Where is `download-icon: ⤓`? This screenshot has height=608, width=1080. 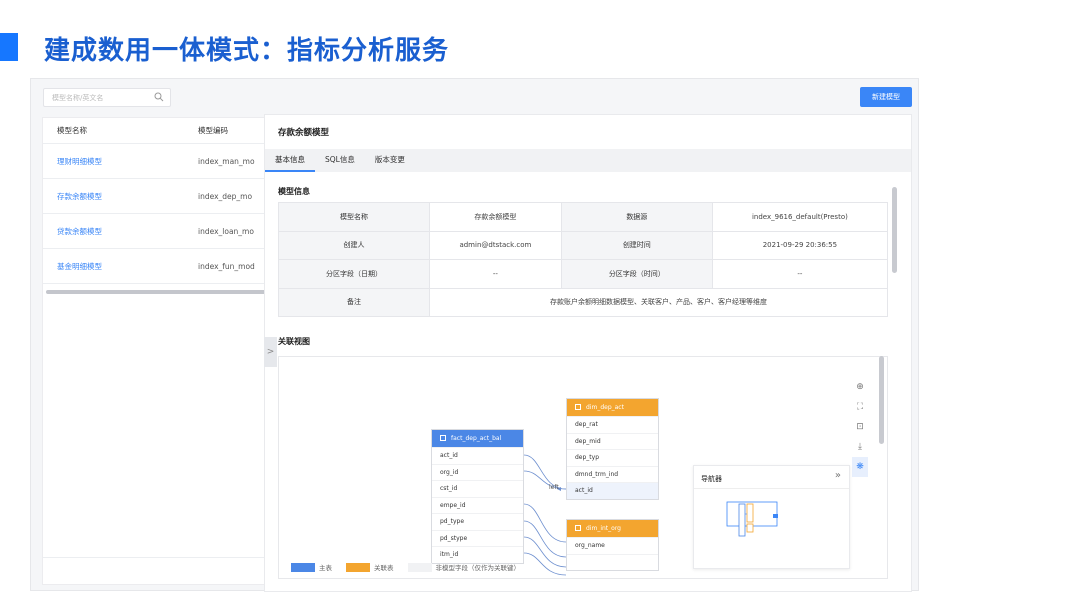 download-icon: ⤓ is located at coordinates (860, 447).